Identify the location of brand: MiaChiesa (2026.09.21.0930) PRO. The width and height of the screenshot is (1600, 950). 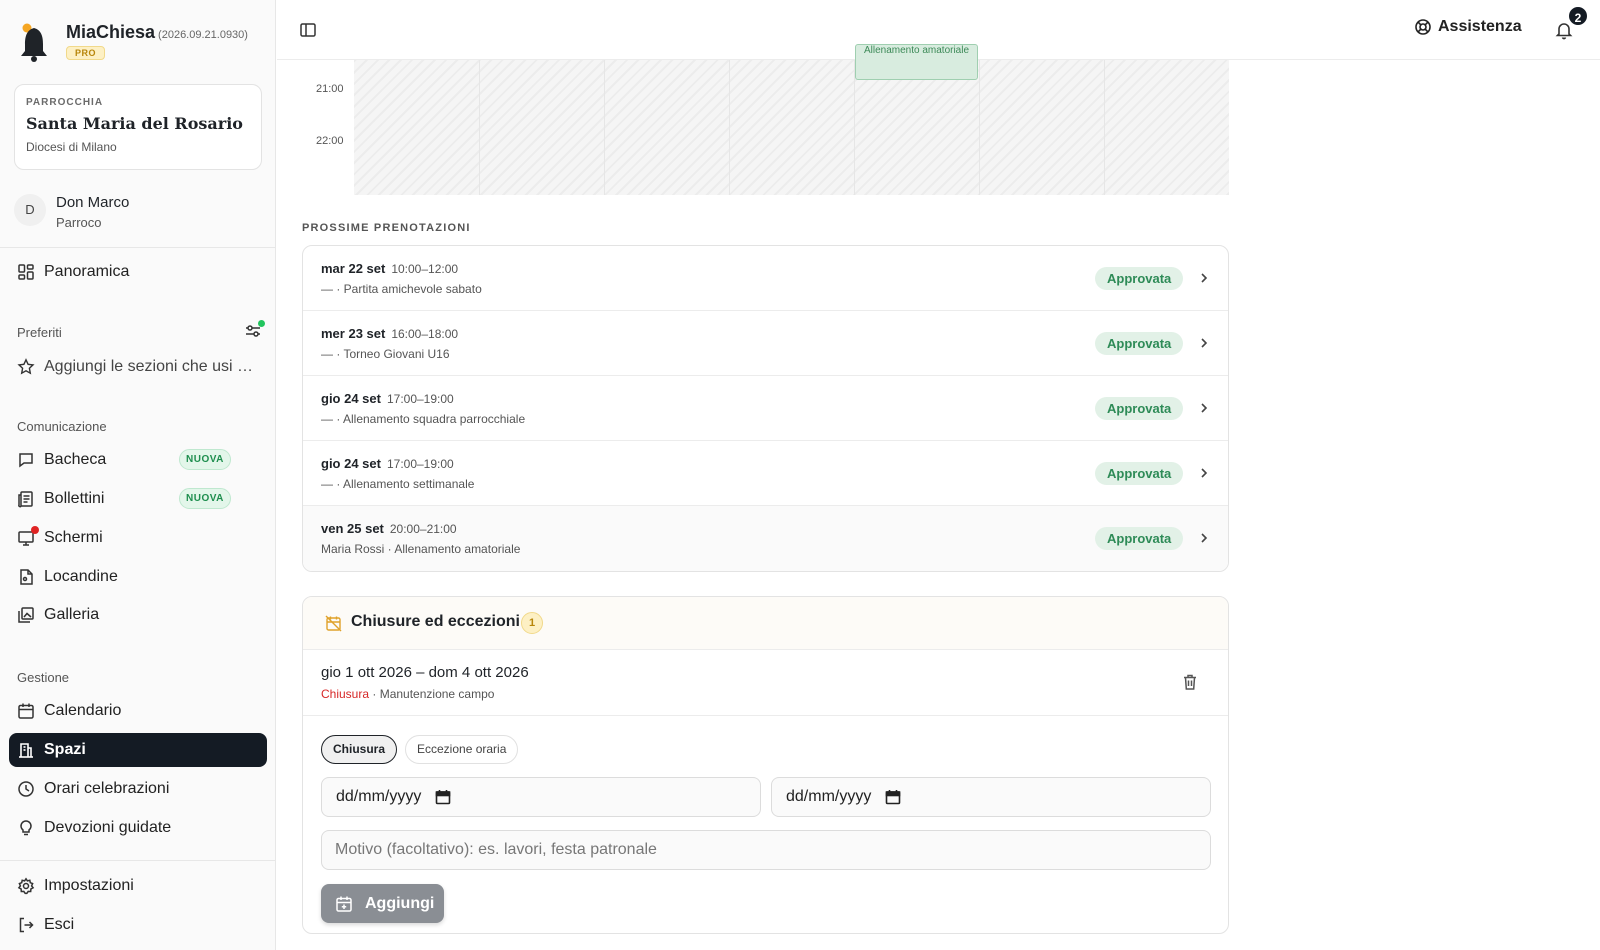
(141, 42).